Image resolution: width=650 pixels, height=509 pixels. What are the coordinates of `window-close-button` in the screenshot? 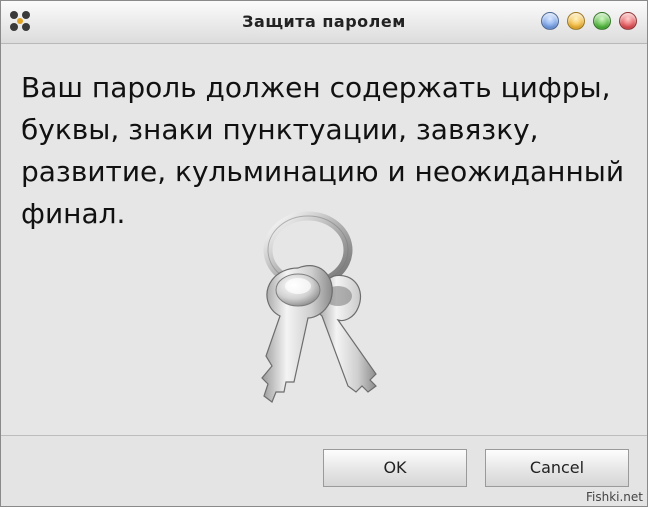 It's located at (628, 21).